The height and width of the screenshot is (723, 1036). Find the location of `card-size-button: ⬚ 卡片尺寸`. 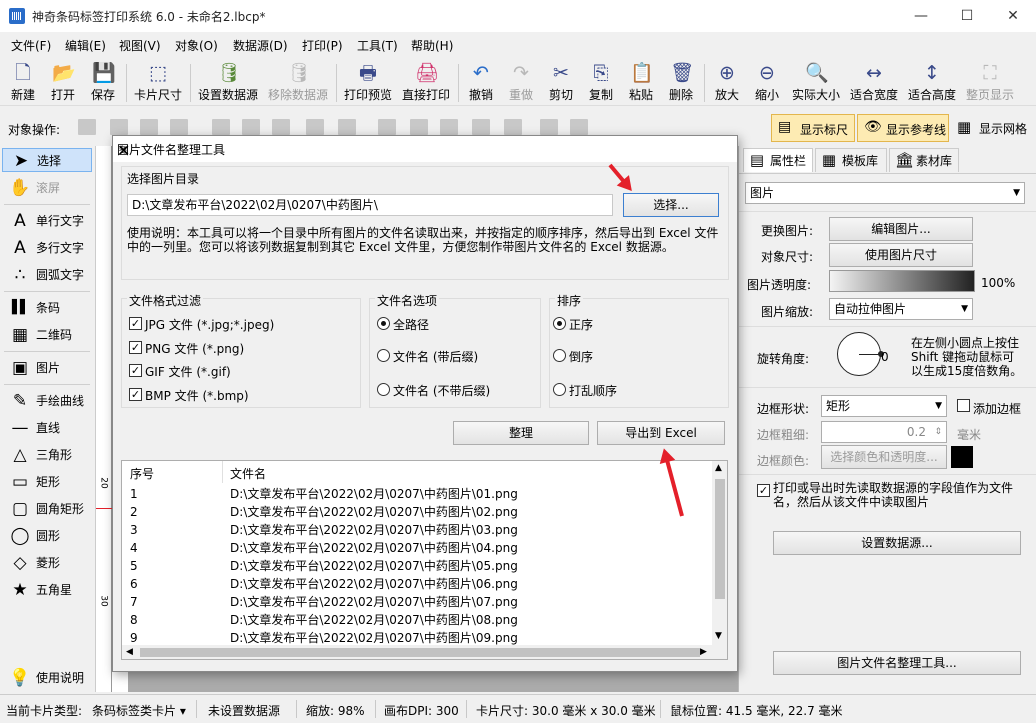

card-size-button: ⬚ 卡片尺寸 is located at coordinates (158, 82).